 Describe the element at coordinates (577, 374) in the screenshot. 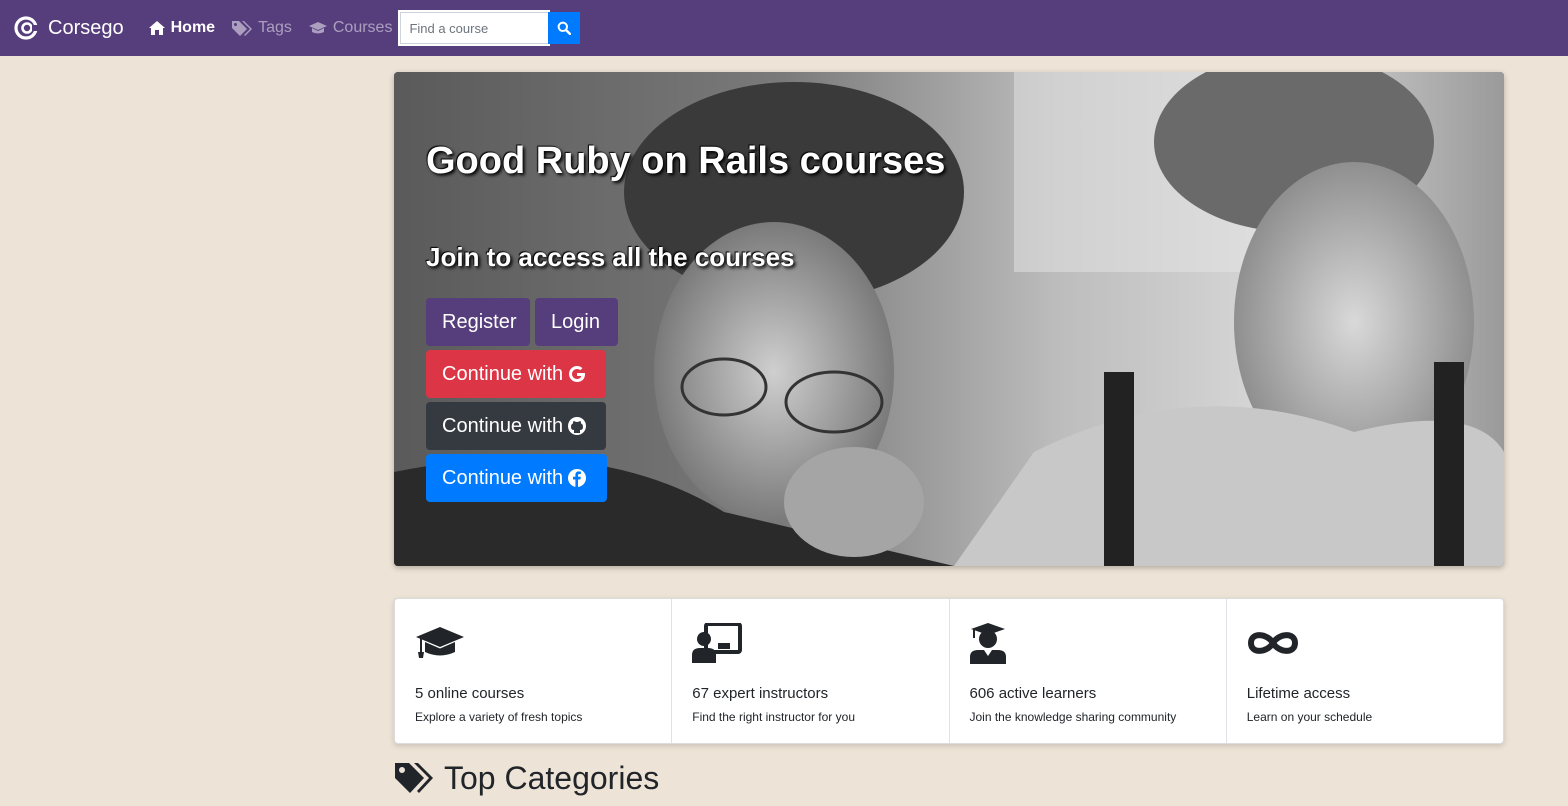

I see `google-icon` at that location.